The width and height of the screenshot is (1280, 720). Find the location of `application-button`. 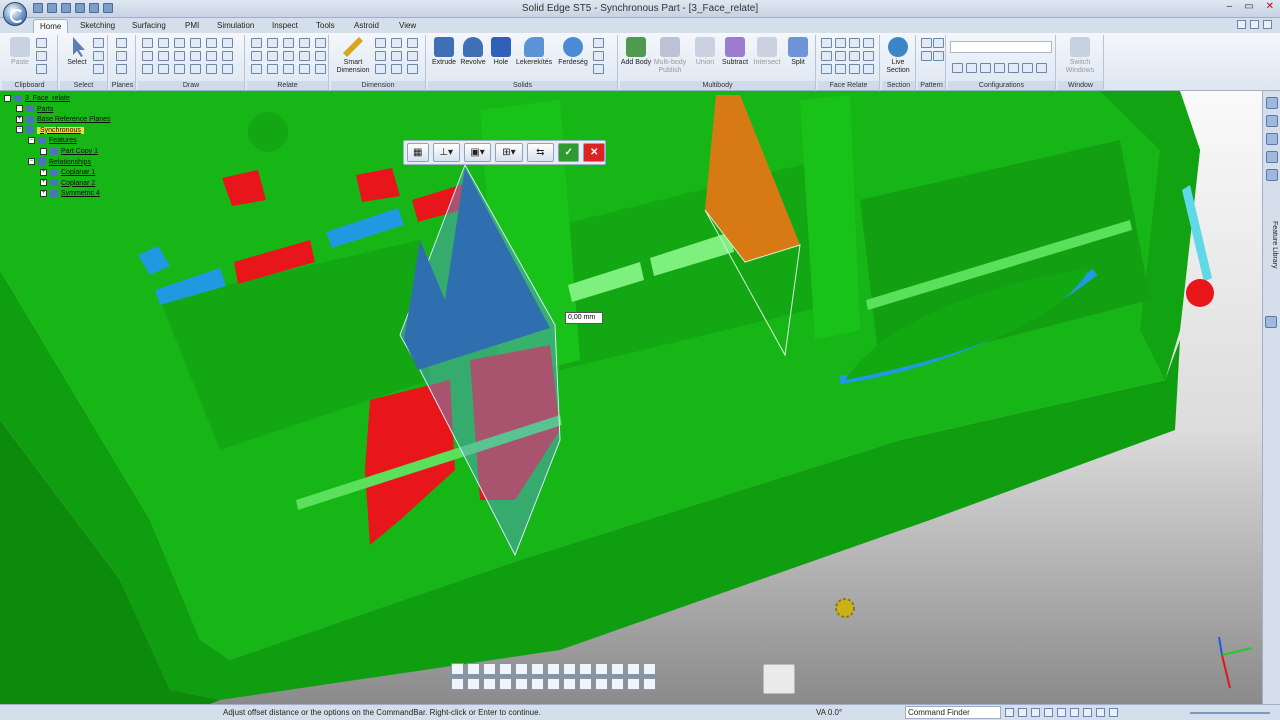

application-button is located at coordinates (15, 14).